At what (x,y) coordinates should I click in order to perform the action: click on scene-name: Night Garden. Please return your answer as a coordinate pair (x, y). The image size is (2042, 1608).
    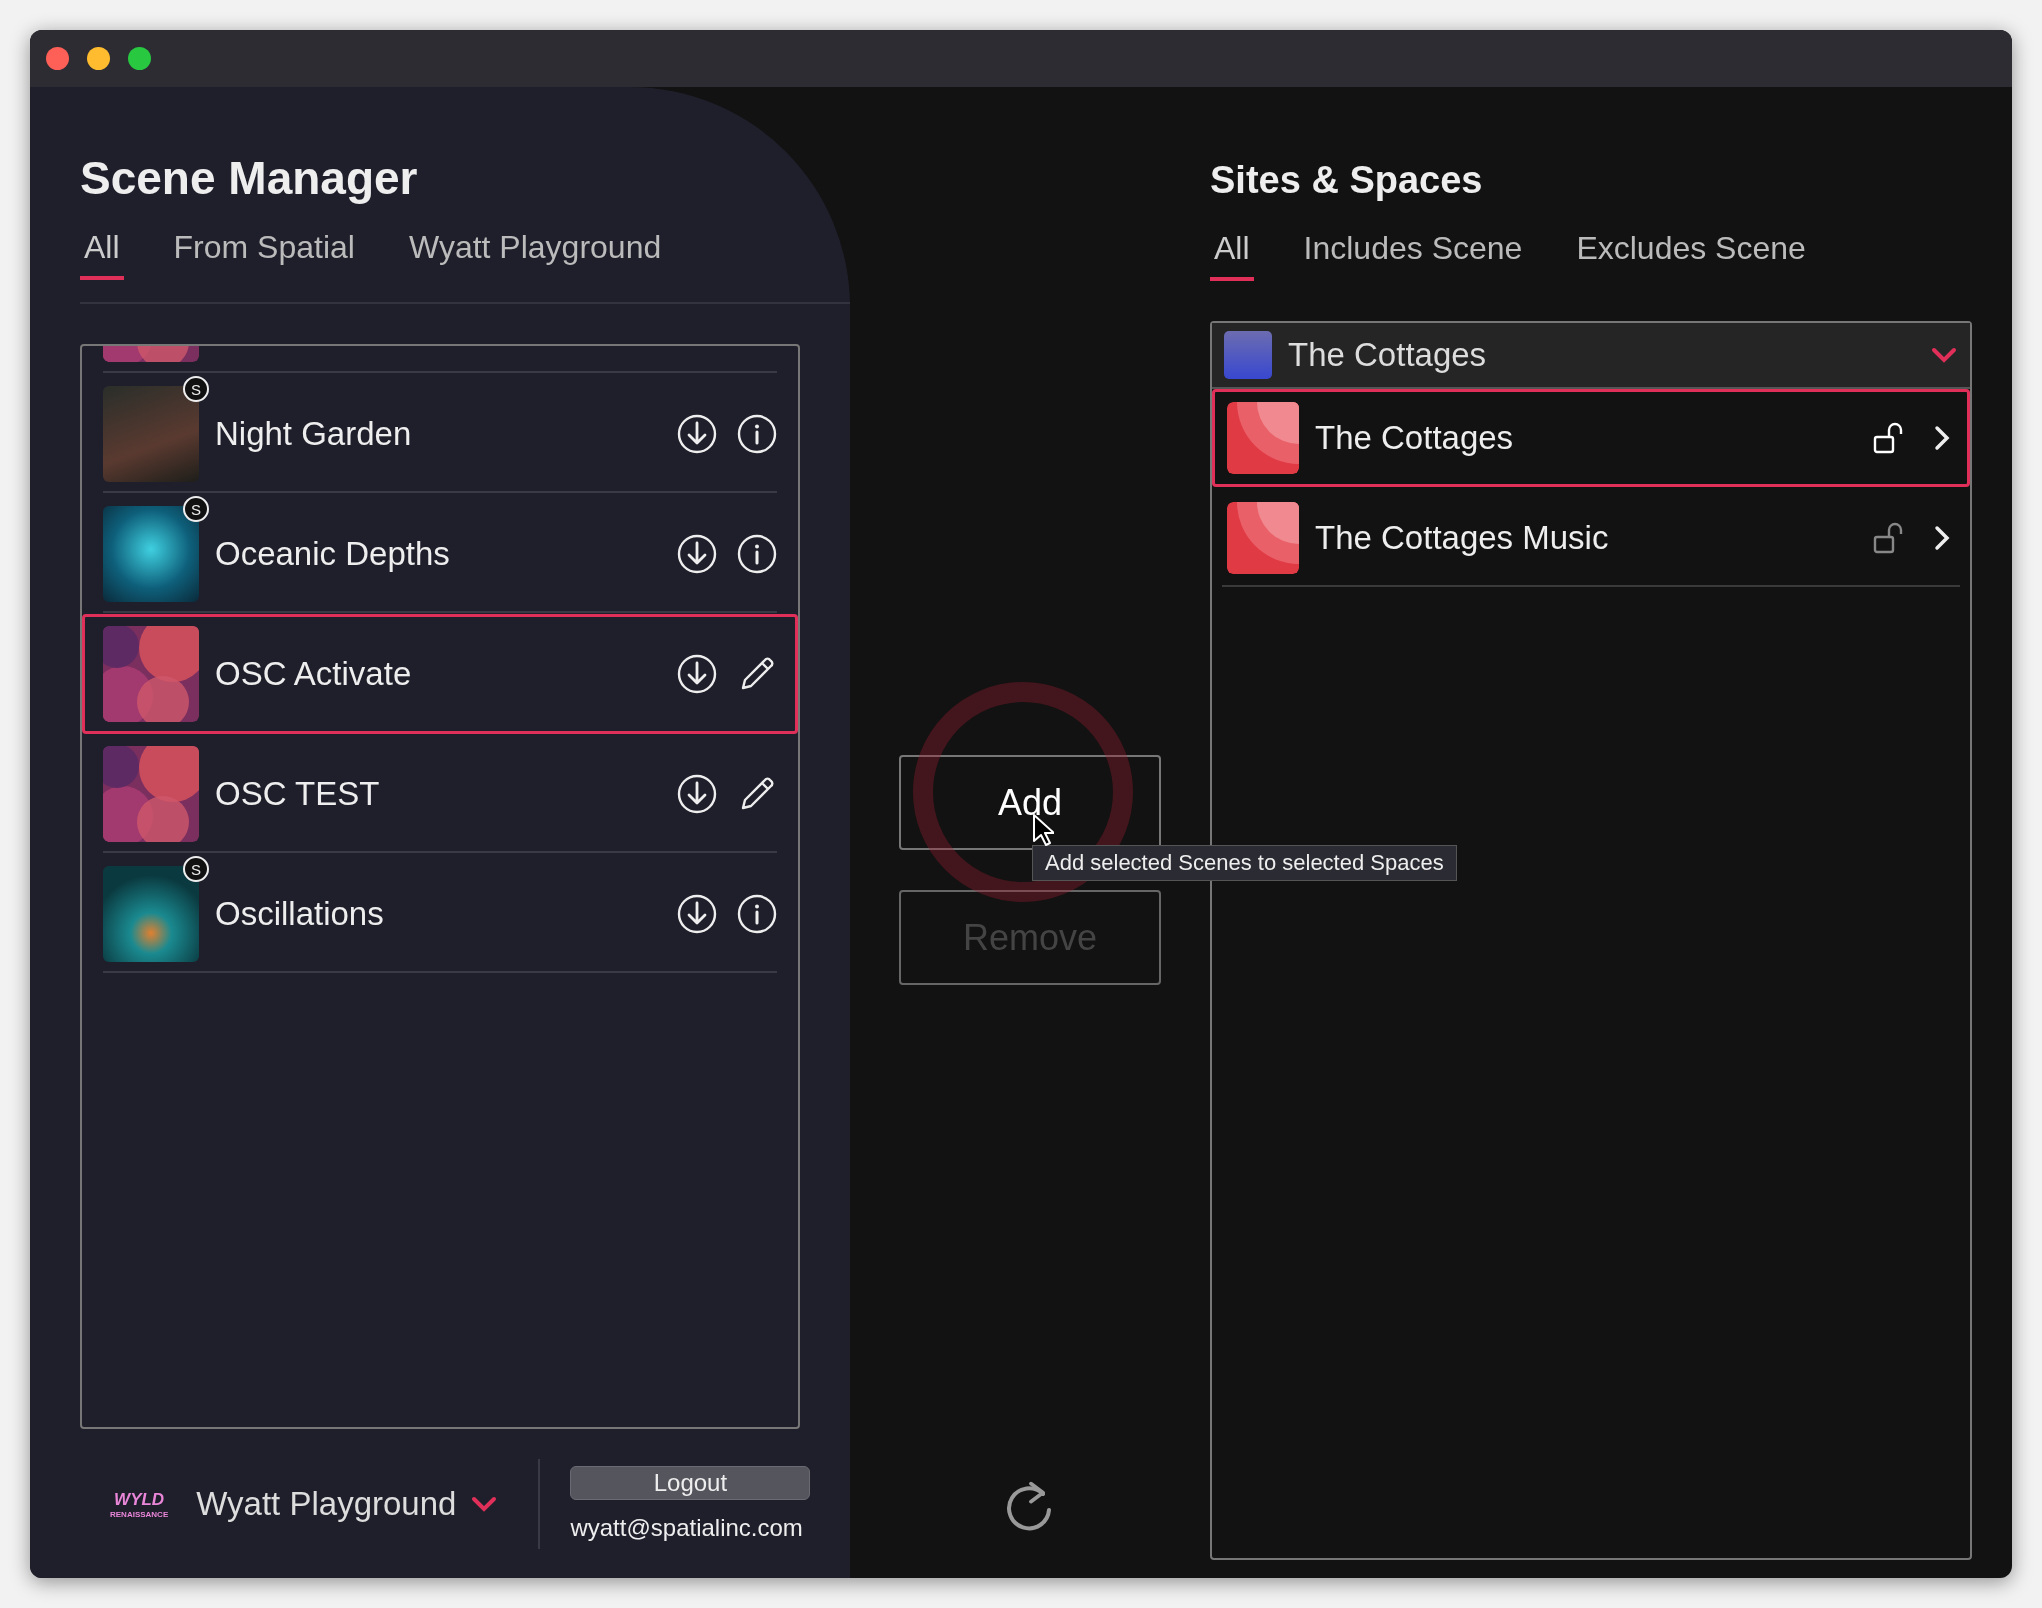
    Looking at the image, I should click on (314, 434).